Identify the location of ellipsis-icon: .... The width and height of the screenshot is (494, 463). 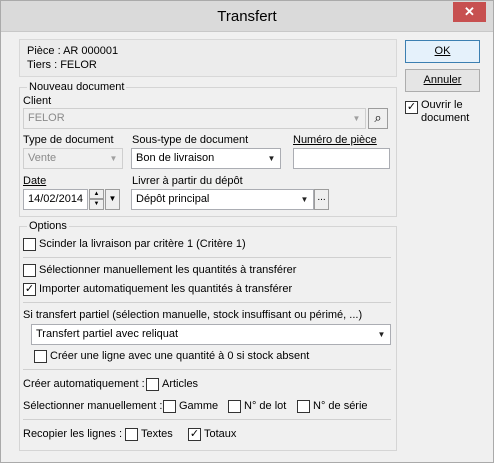
(321, 197).